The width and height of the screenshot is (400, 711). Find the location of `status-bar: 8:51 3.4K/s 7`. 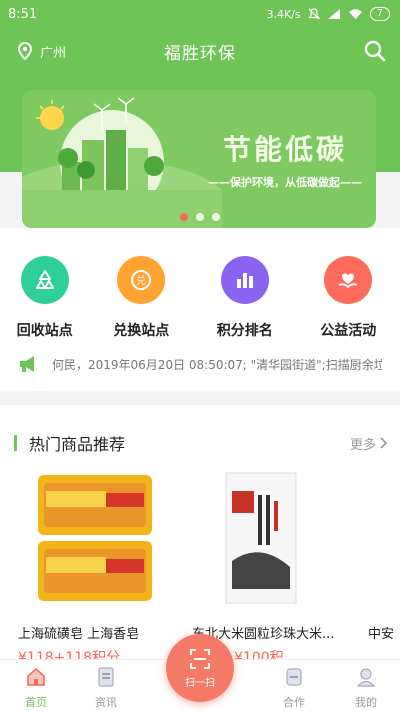

status-bar: 8:51 3.4K/s 7 is located at coordinates (200, 14).